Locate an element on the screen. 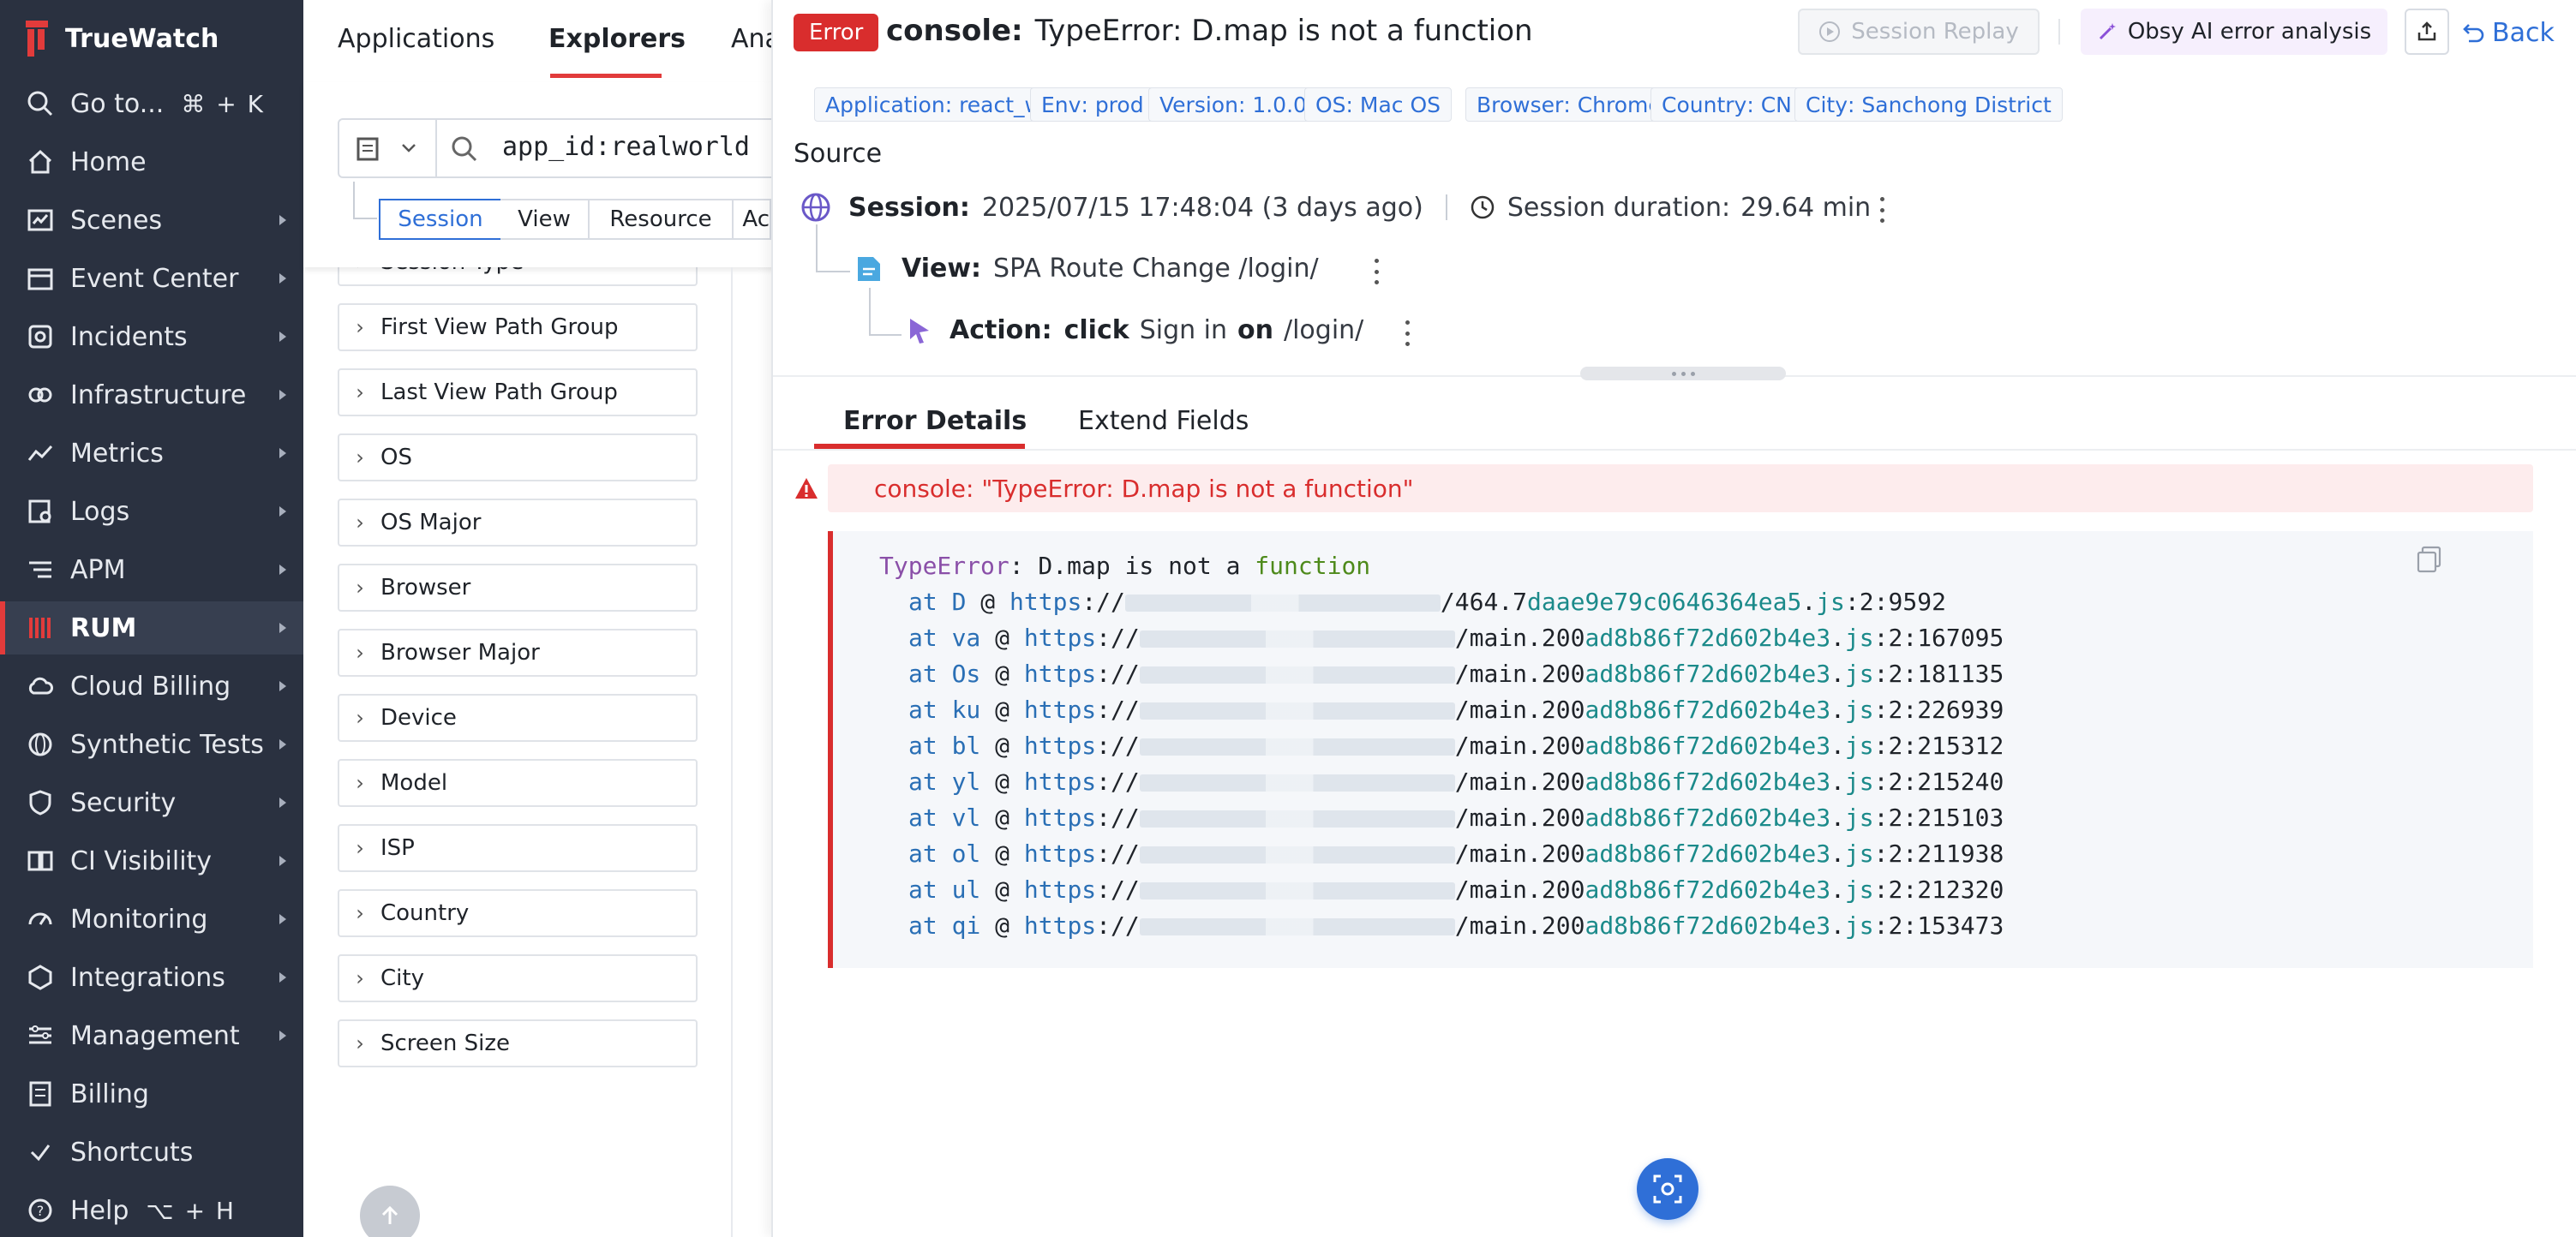 The height and width of the screenshot is (1237, 2576). tag-country: Country: CN is located at coordinates (1726, 104).